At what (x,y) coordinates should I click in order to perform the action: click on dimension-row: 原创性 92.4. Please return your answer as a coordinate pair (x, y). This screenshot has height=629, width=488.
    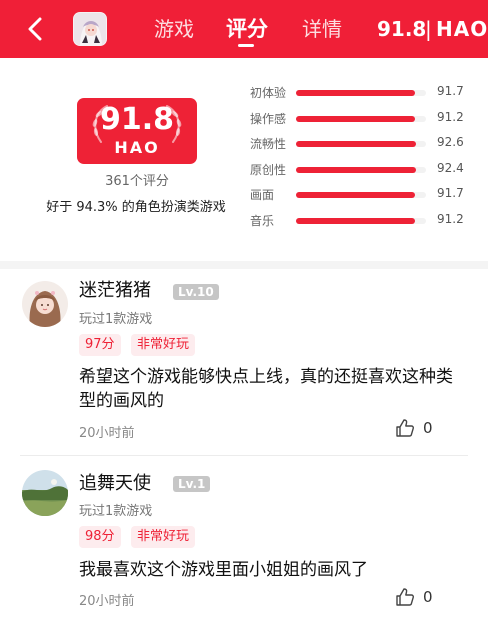
    Looking at the image, I should click on (365, 170).